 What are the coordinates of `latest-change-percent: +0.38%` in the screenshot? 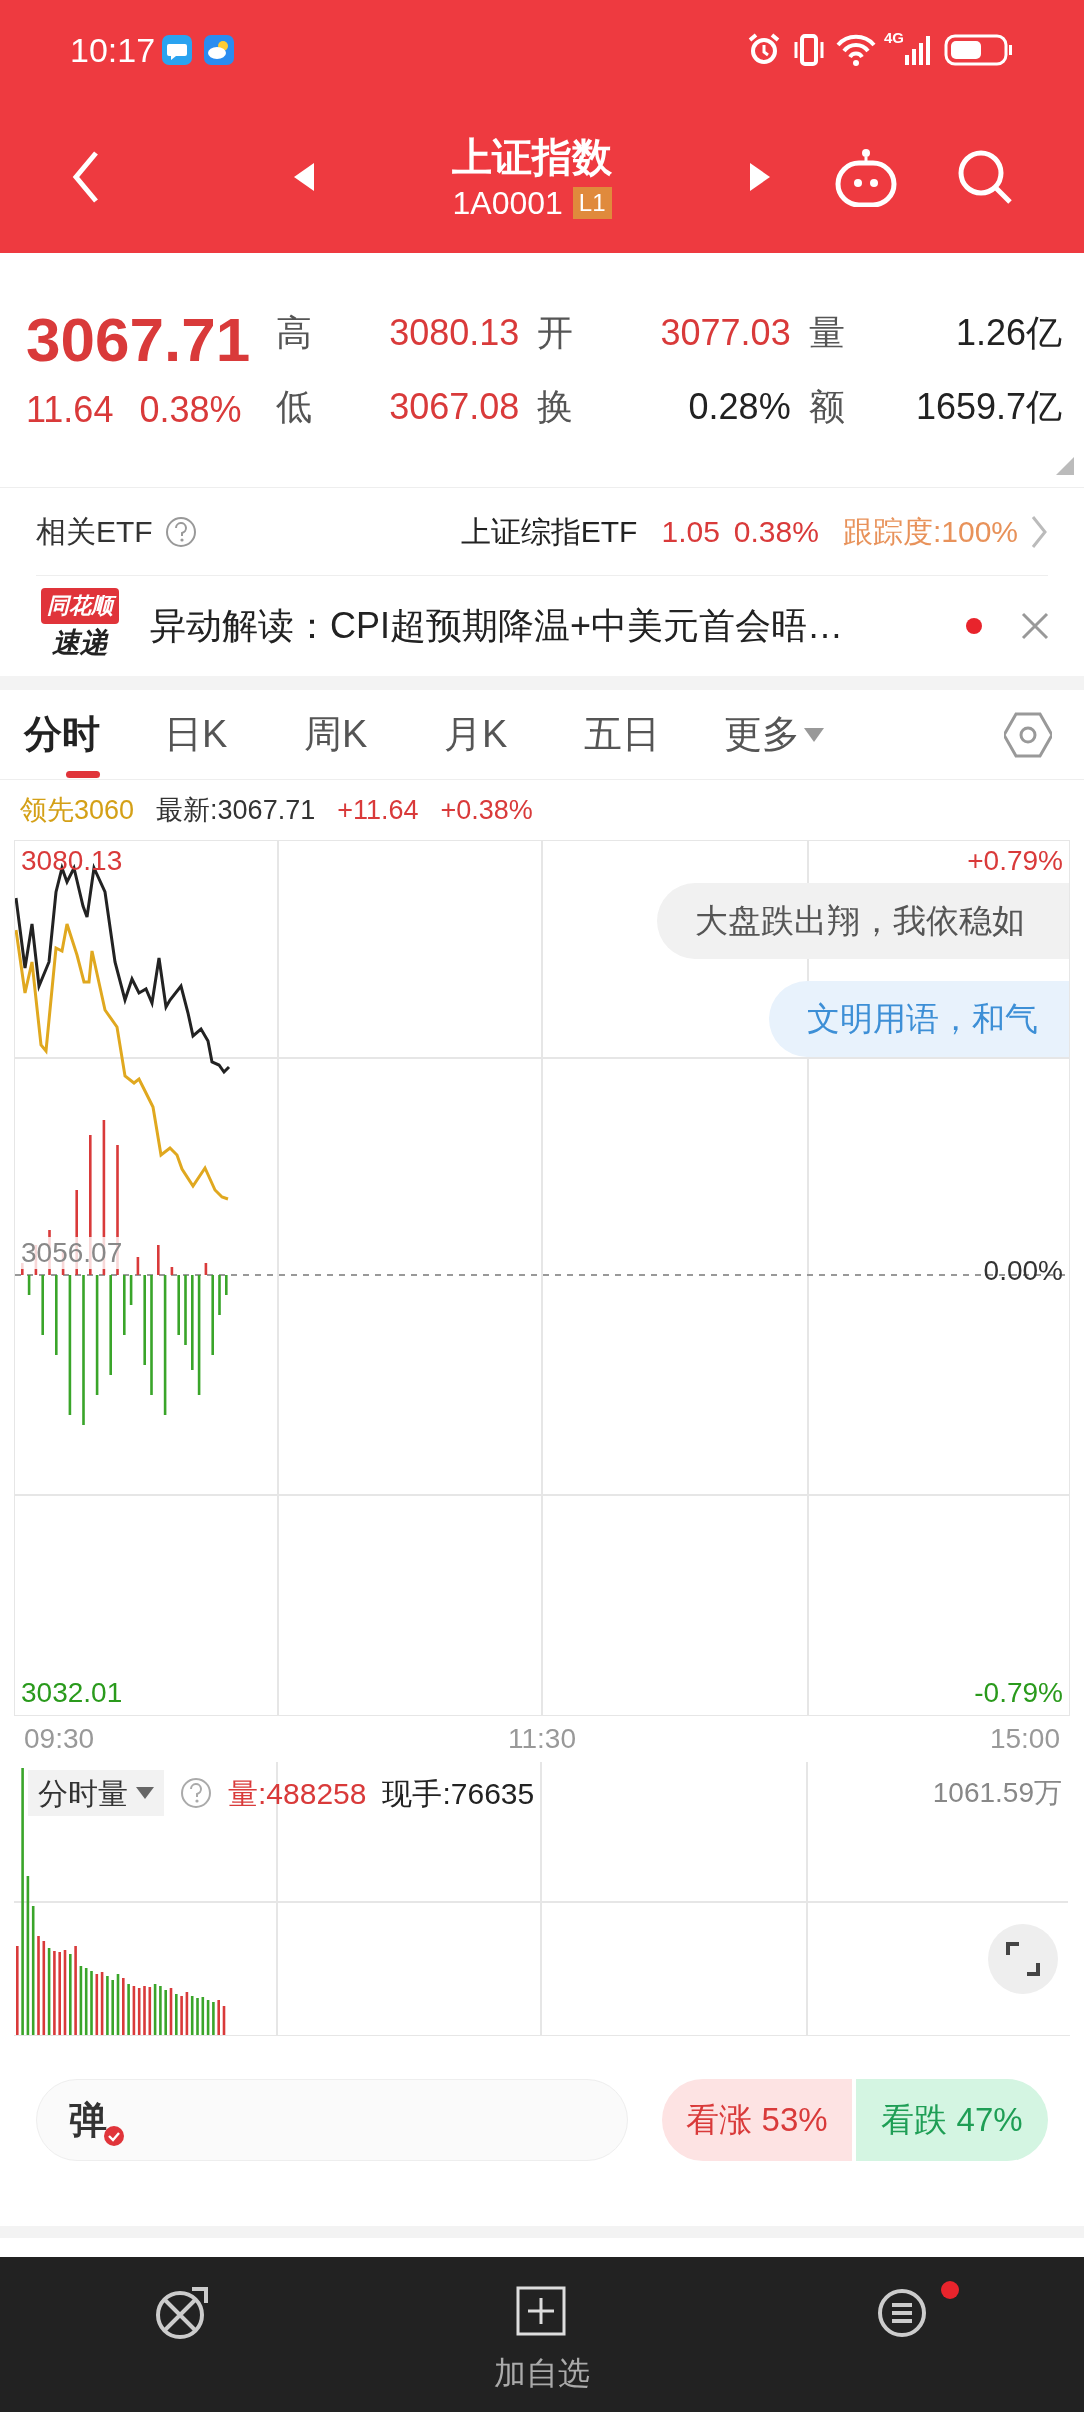 It's located at (486, 810).